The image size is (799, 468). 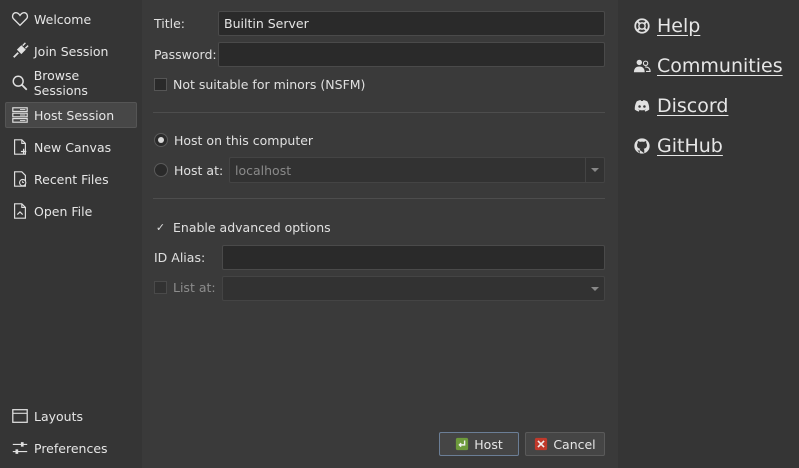 I want to click on cancel-button: Cancel, so click(x=565, y=444).